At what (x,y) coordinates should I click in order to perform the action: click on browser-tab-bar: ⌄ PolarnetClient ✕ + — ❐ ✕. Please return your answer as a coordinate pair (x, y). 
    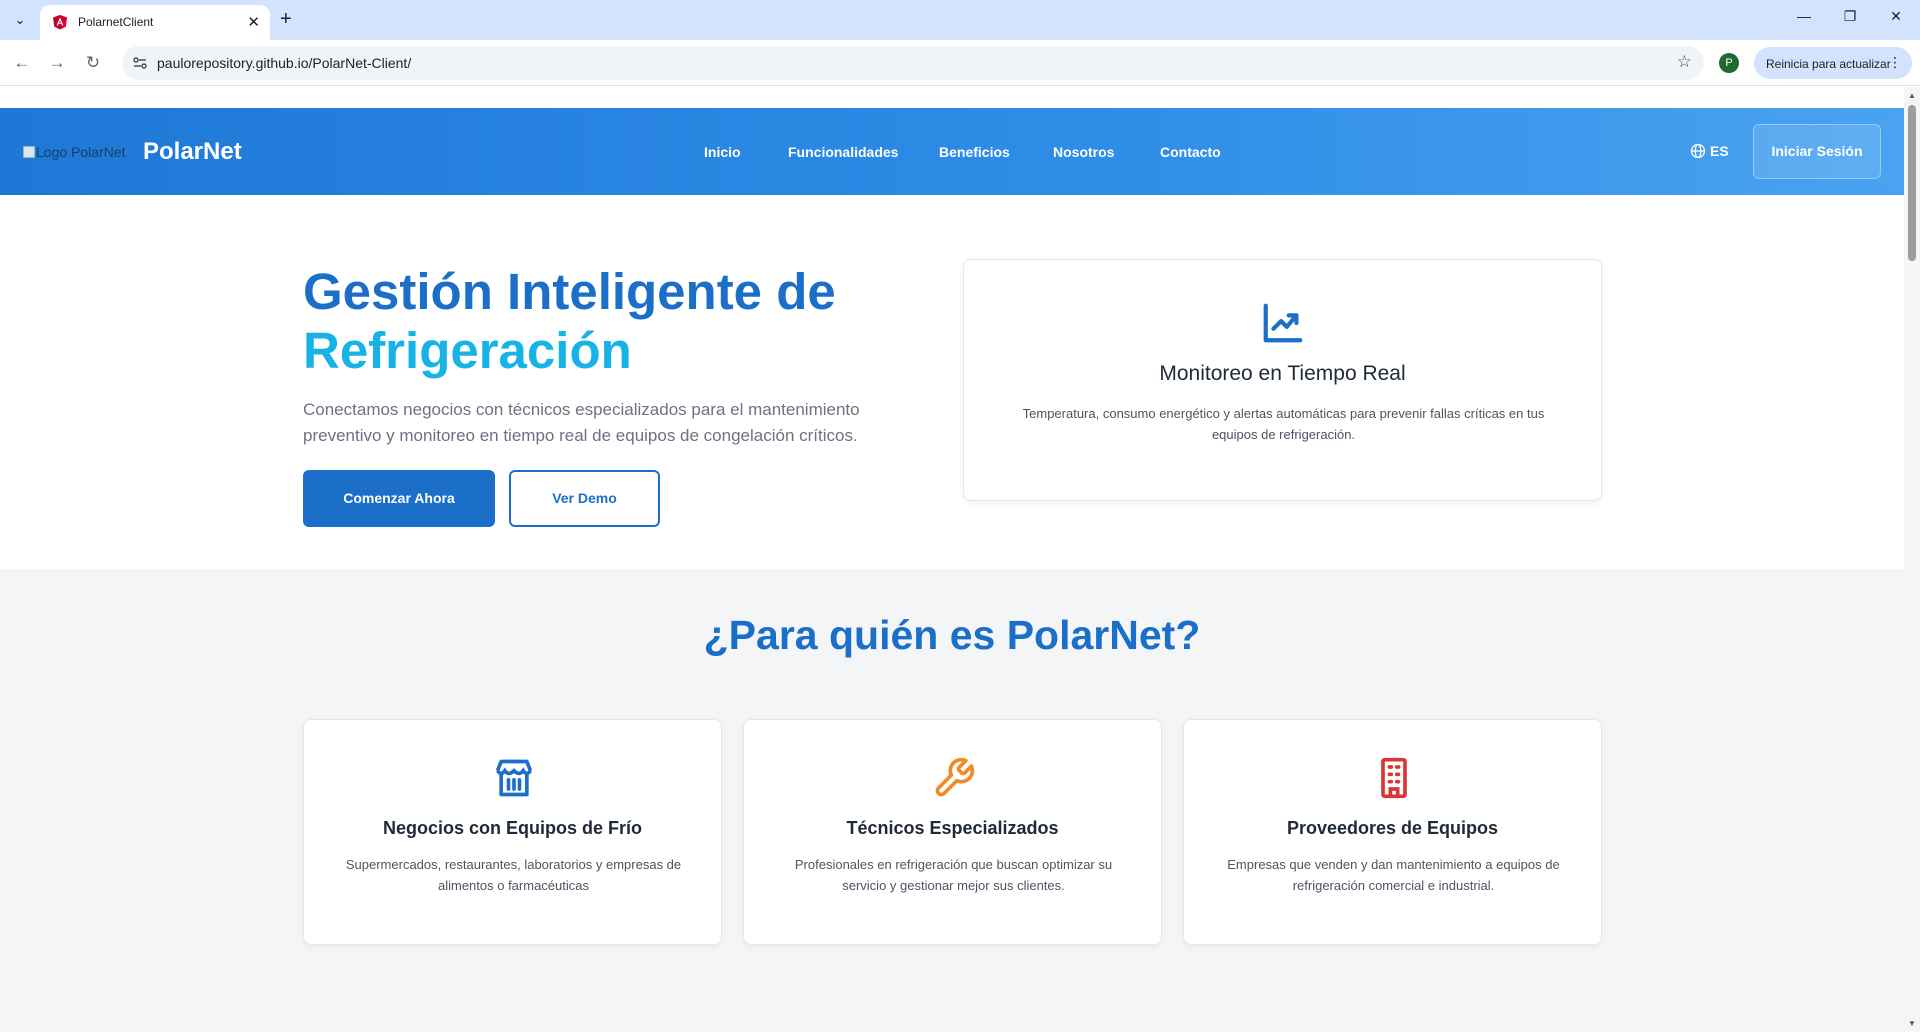
    Looking at the image, I should click on (960, 20).